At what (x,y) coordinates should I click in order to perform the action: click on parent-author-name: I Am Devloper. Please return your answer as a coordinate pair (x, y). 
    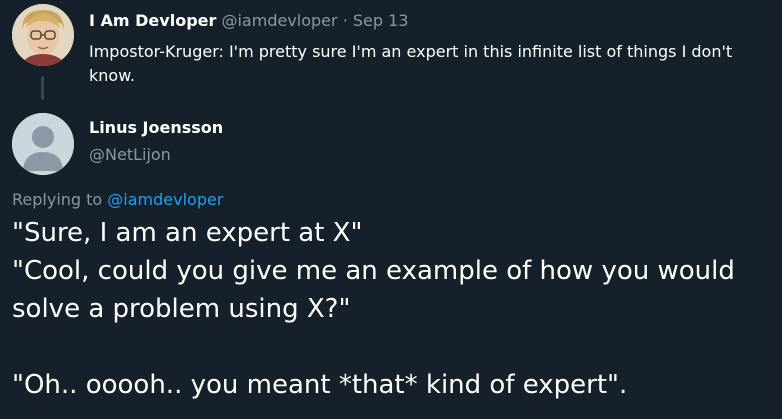
    Looking at the image, I should click on (152, 20).